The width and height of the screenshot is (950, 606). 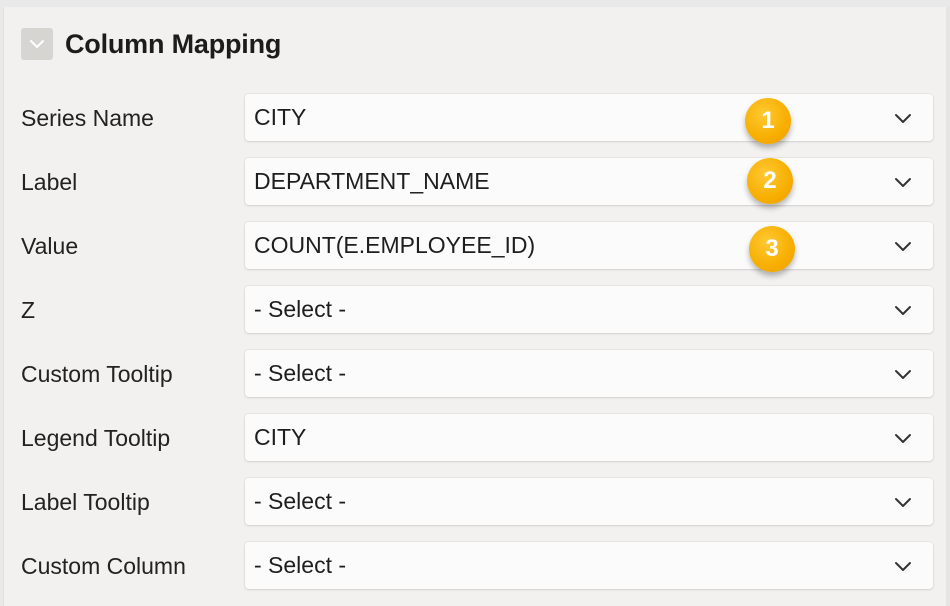 I want to click on field-row-custom-tooltip: Custom Tooltip - Select -, so click(x=477, y=374).